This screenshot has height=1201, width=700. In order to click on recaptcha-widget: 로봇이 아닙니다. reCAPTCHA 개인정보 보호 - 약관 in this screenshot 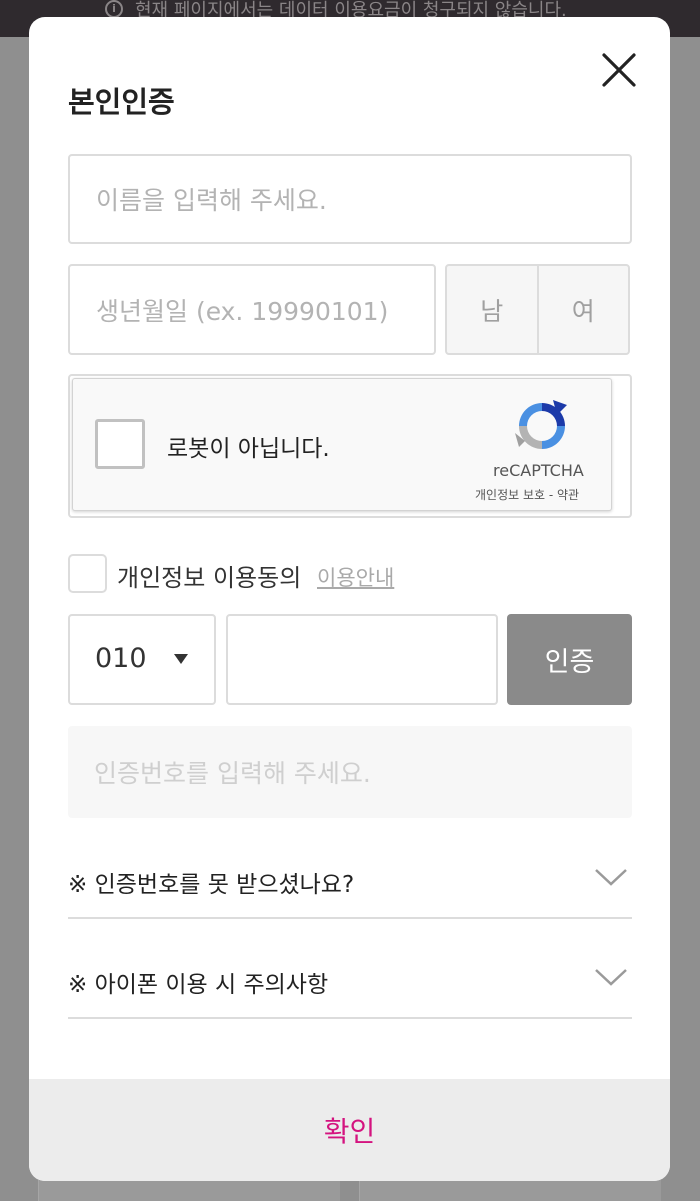, I will do `click(342, 444)`.